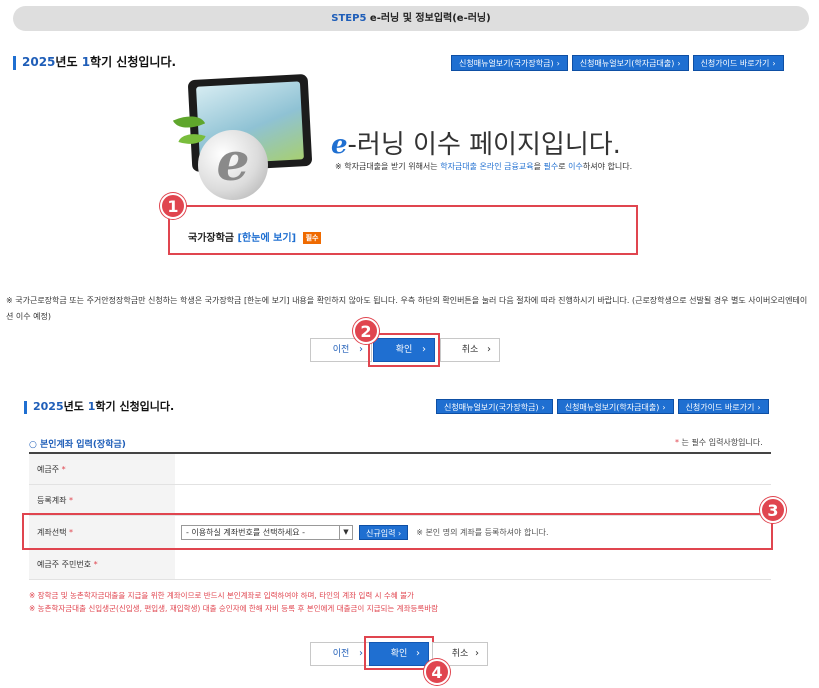  What do you see at coordinates (102, 500) in the screenshot?
I see `row-label: 등록계좌 *` at bounding box center [102, 500].